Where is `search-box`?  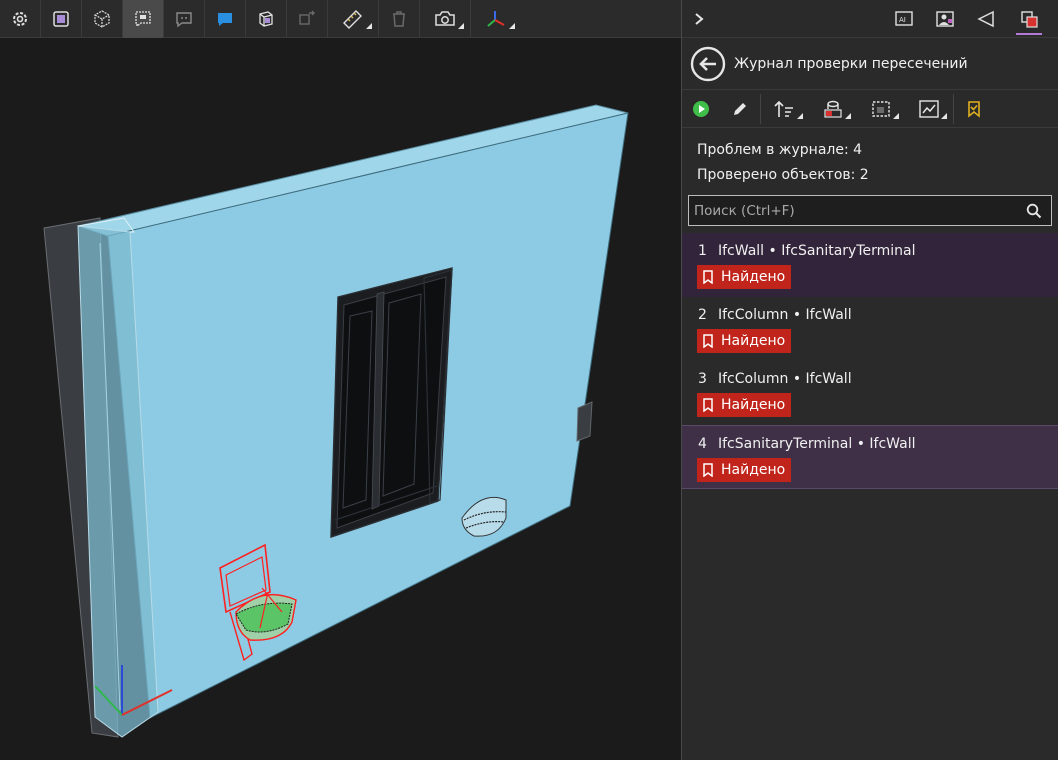 search-box is located at coordinates (870, 210).